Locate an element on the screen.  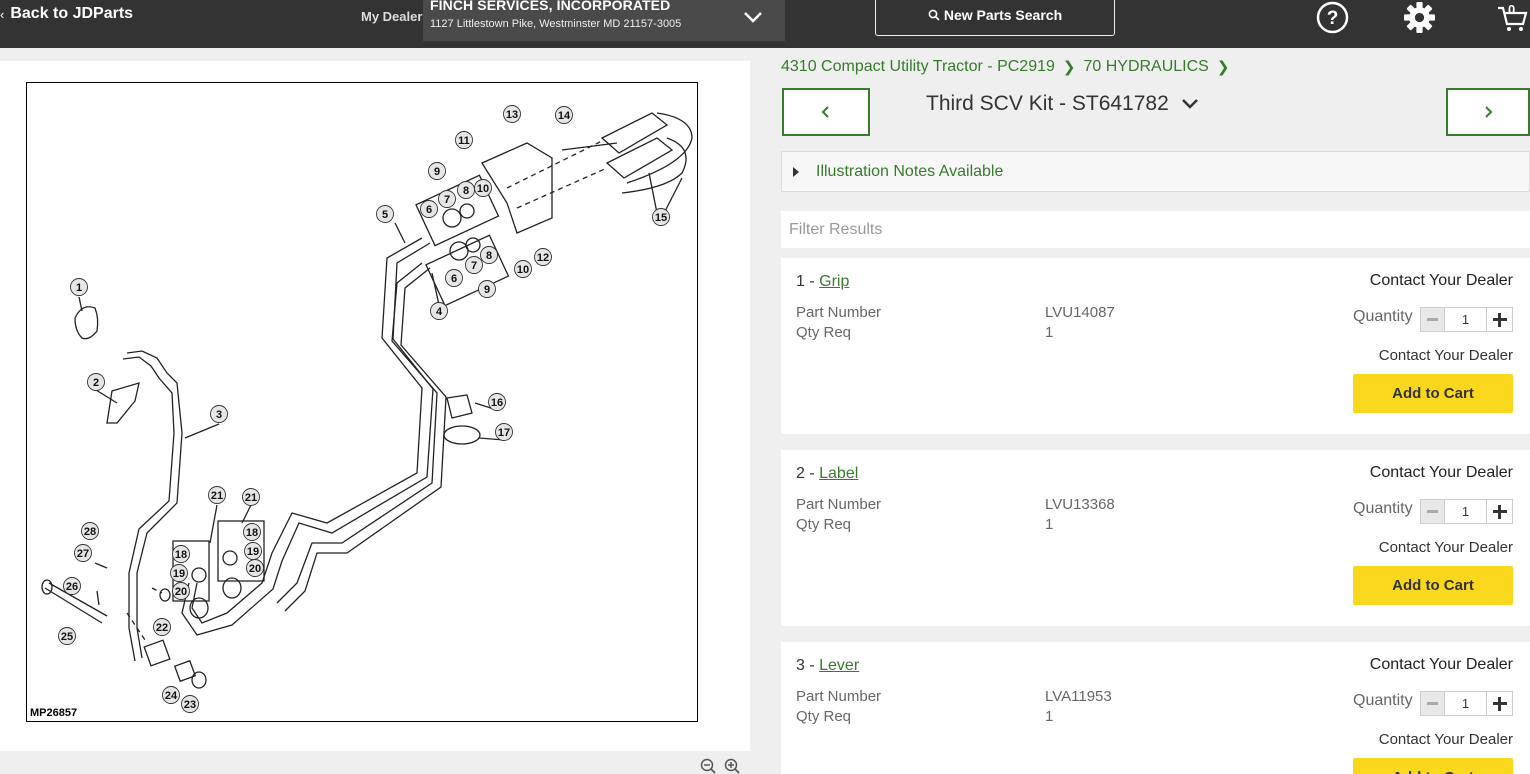
callout-4: 4 is located at coordinates (439, 311).